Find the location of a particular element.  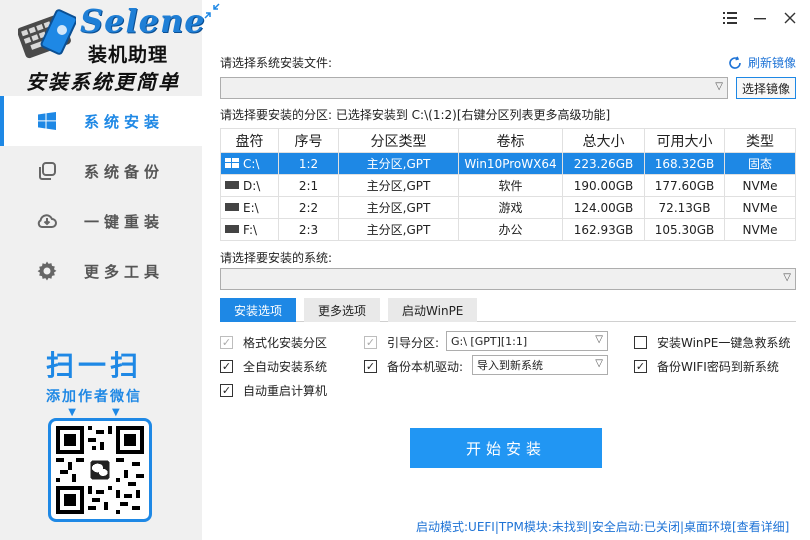

col-free-size: 可用大小 is located at coordinates (684, 140).